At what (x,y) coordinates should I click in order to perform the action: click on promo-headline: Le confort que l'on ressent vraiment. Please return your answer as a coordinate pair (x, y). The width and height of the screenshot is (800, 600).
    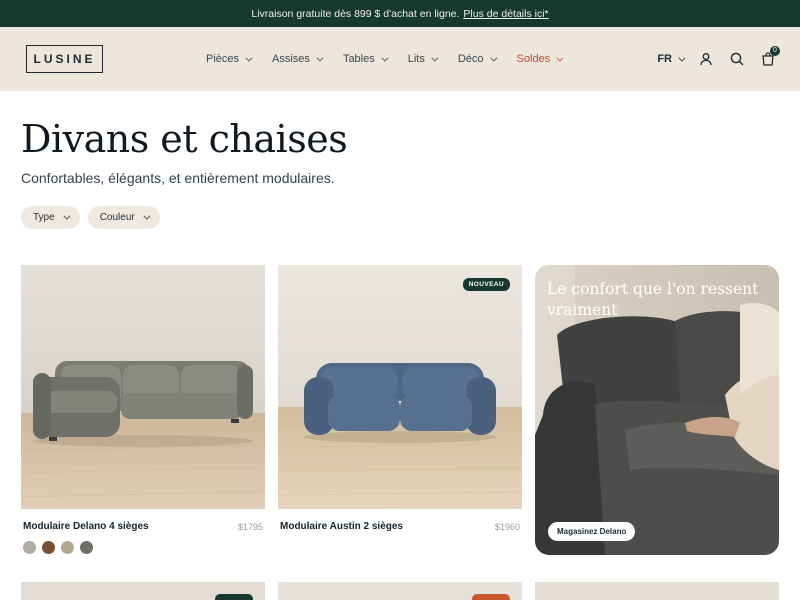
    Looking at the image, I should click on (653, 299).